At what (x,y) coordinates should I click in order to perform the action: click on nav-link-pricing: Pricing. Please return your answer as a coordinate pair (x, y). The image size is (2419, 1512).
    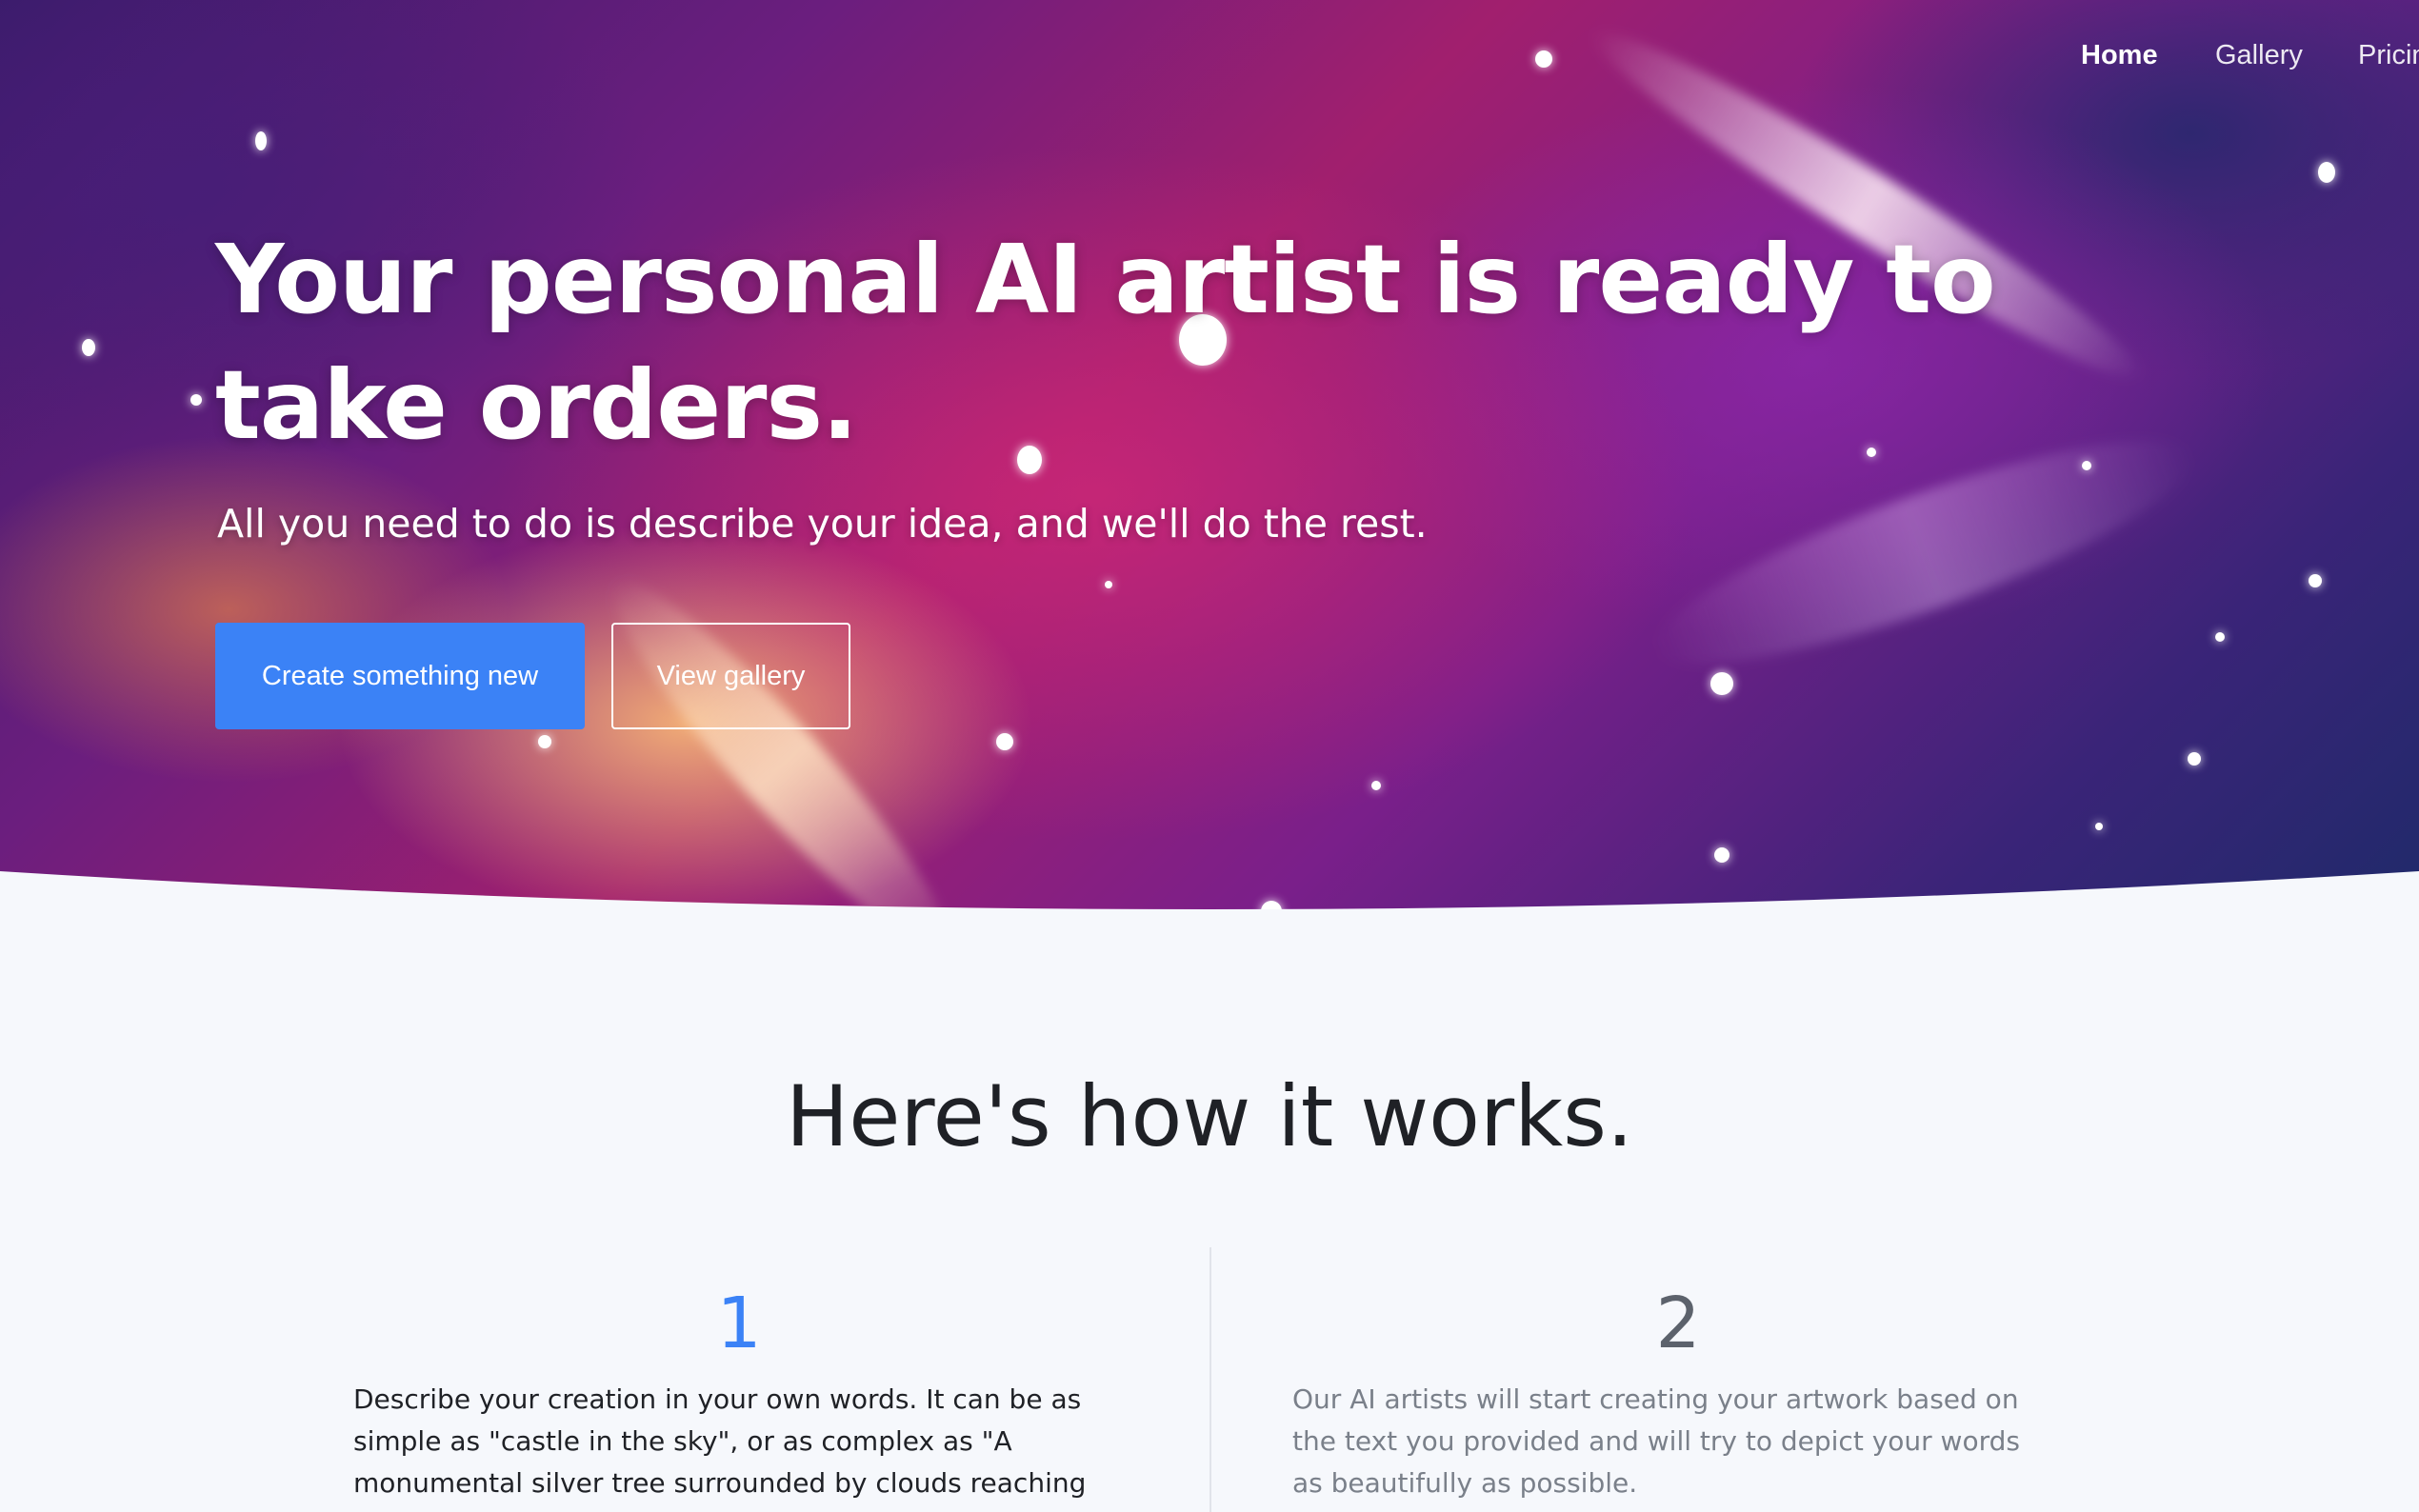
    Looking at the image, I should click on (2388, 55).